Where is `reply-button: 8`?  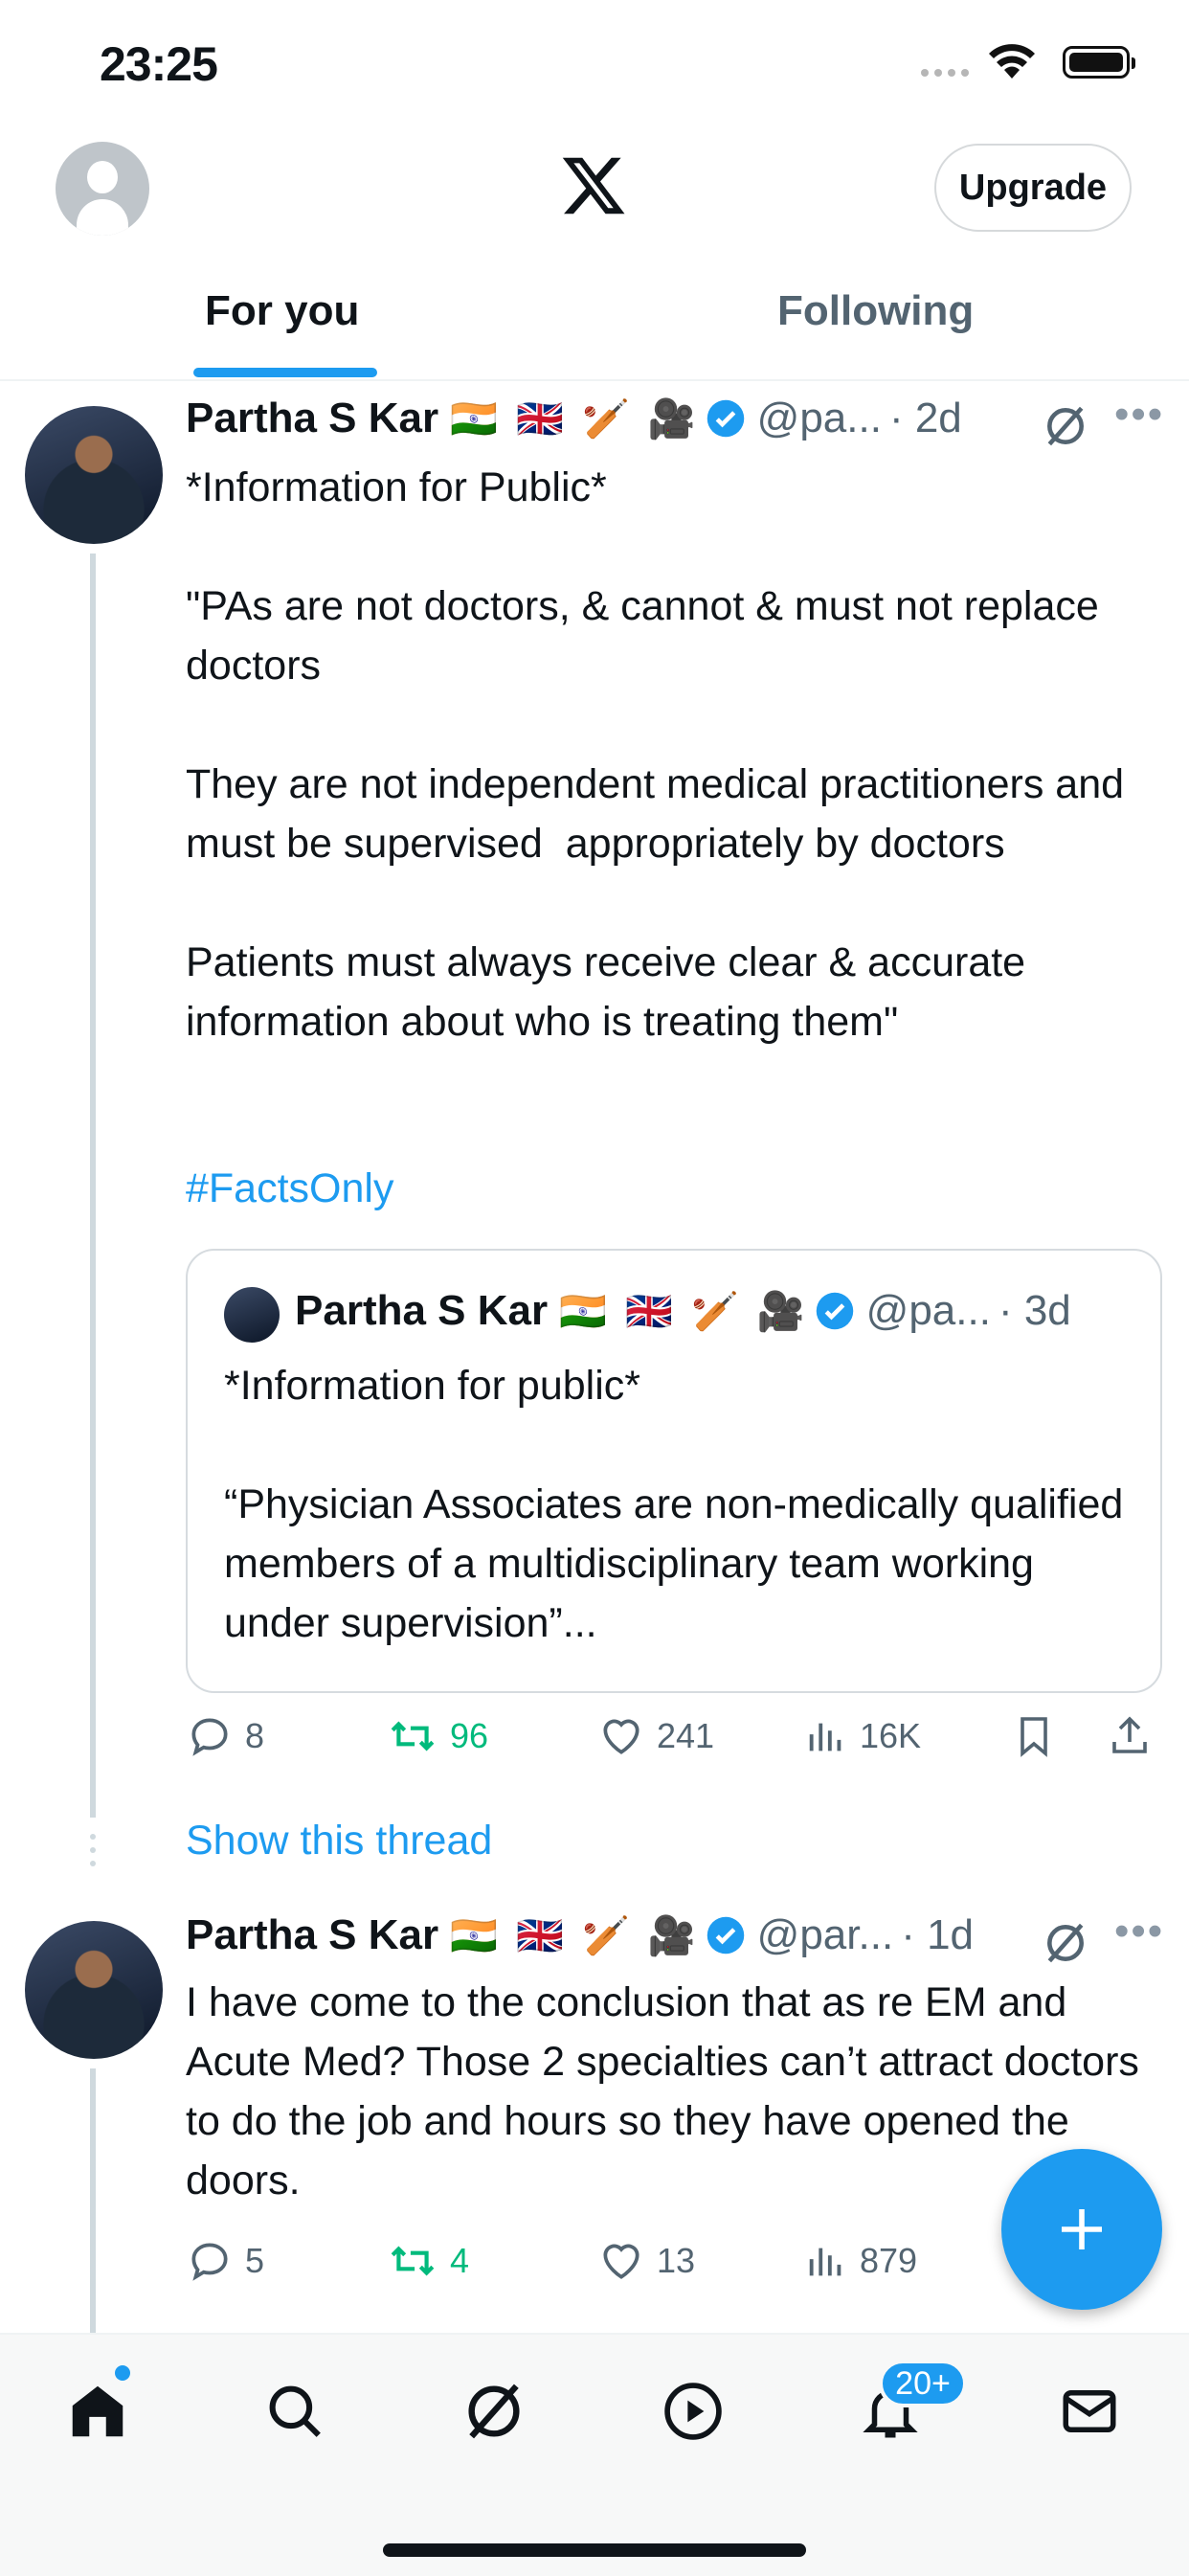
reply-button: 8 is located at coordinates (225, 1736).